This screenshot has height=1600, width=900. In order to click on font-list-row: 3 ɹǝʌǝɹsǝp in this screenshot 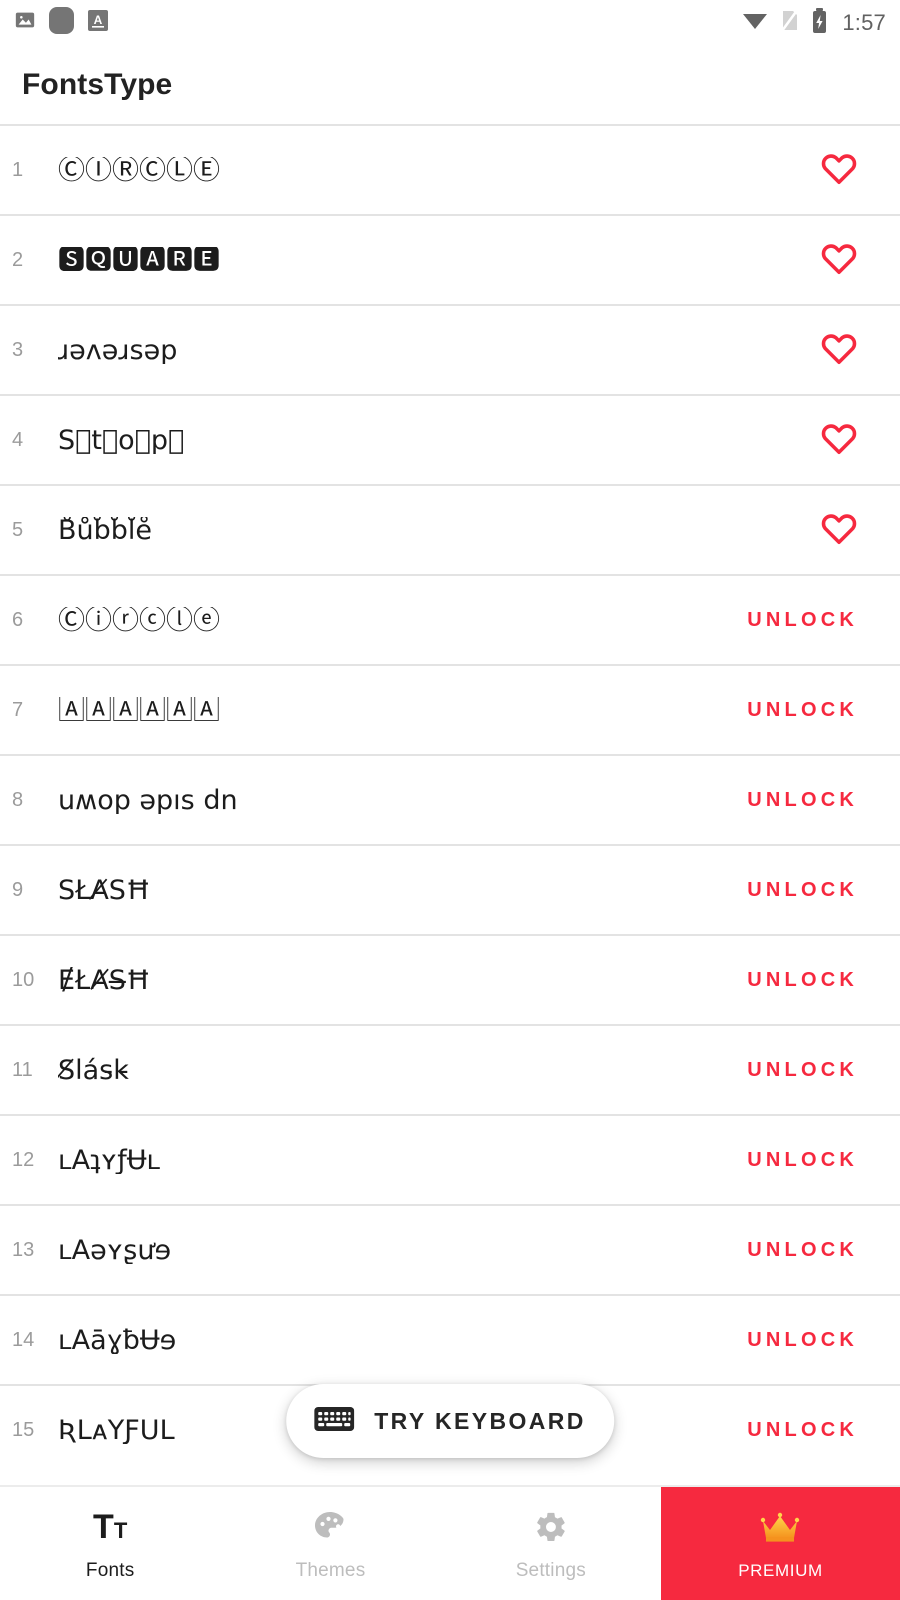, I will do `click(450, 349)`.